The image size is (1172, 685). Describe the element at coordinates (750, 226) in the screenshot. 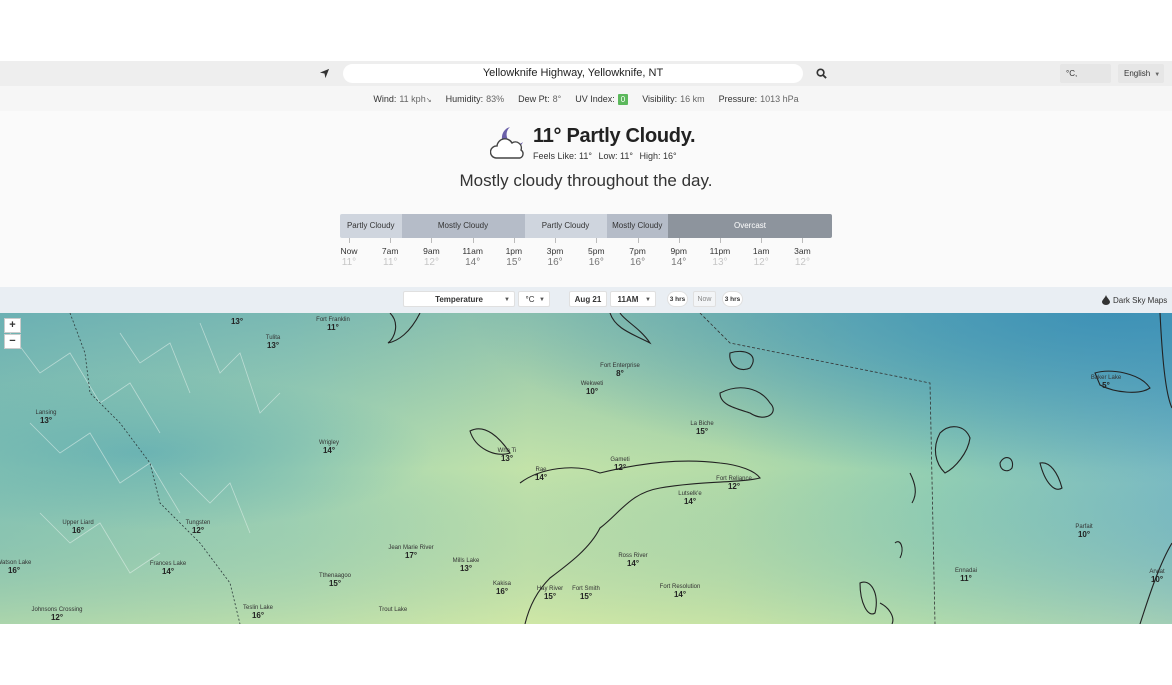

I see `condition-segment: Overcast` at that location.